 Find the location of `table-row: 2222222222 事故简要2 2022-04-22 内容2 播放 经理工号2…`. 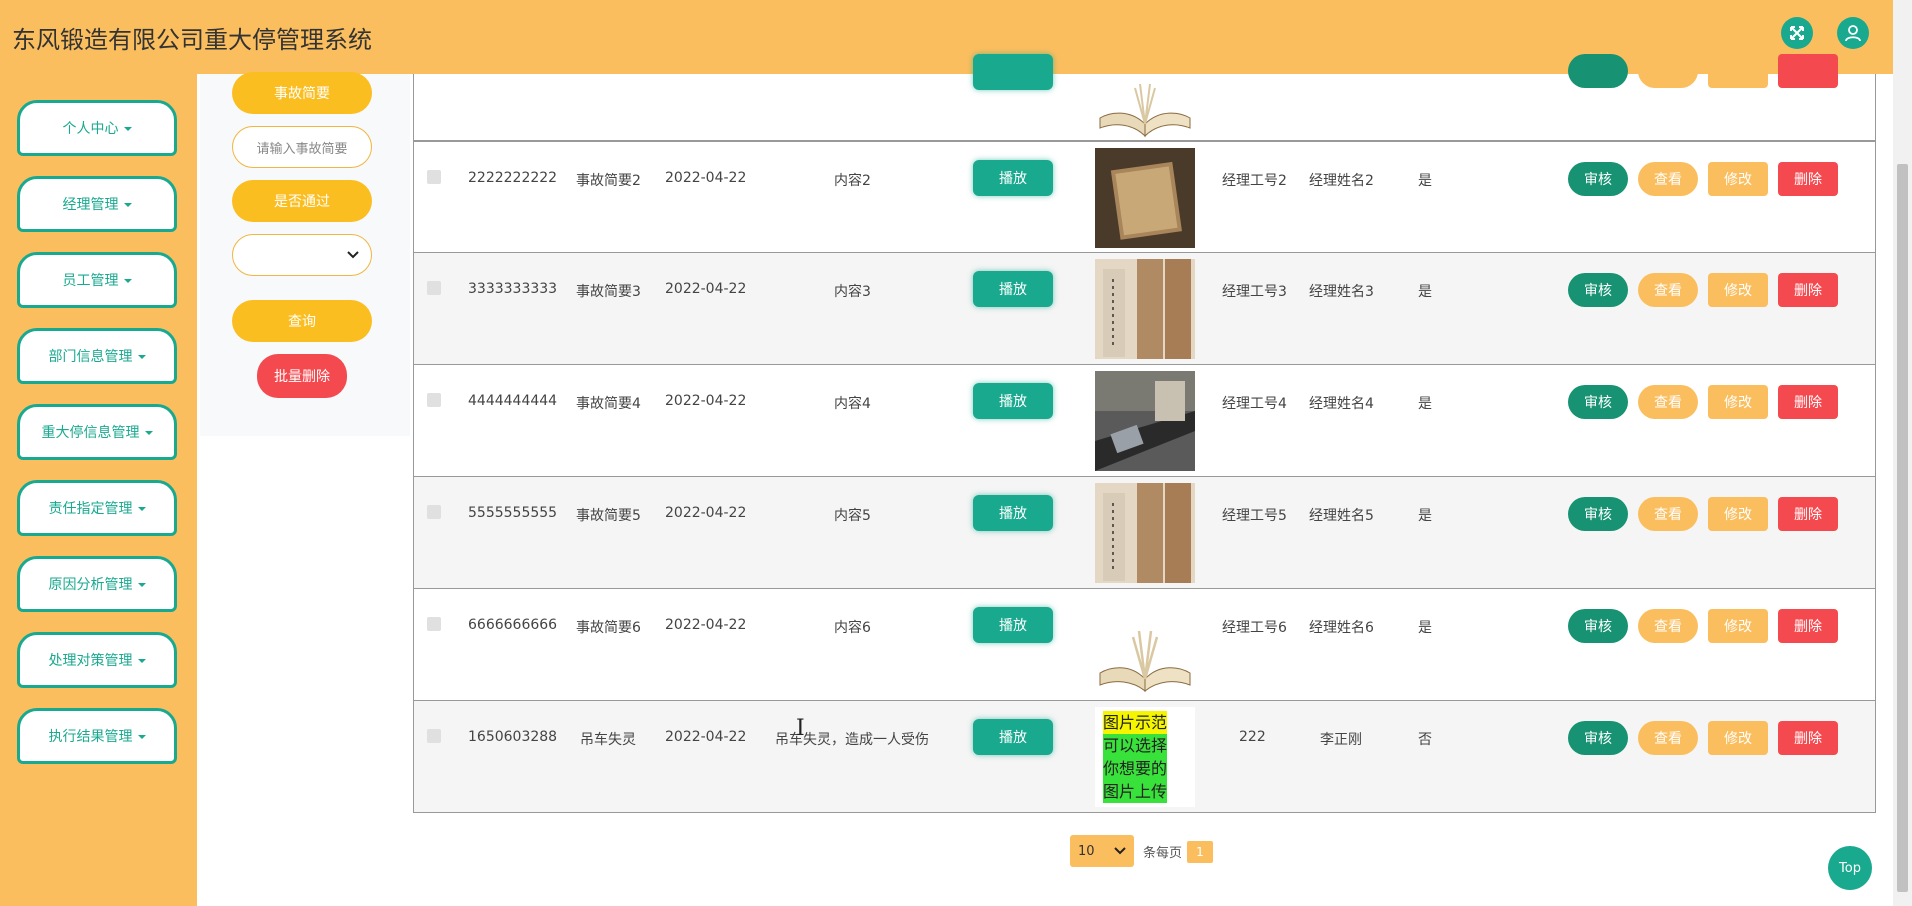

table-row: 2222222222 事故简要2 2022-04-22 内容2 播放 经理工号2… is located at coordinates (1144, 197).